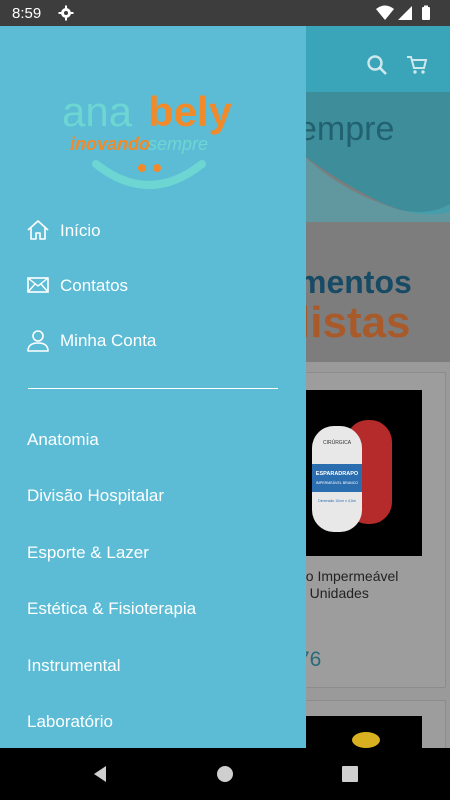 This screenshot has width=450, height=800. Describe the element at coordinates (354, 322) in the screenshot. I see `banner-headline-2: listas` at that location.